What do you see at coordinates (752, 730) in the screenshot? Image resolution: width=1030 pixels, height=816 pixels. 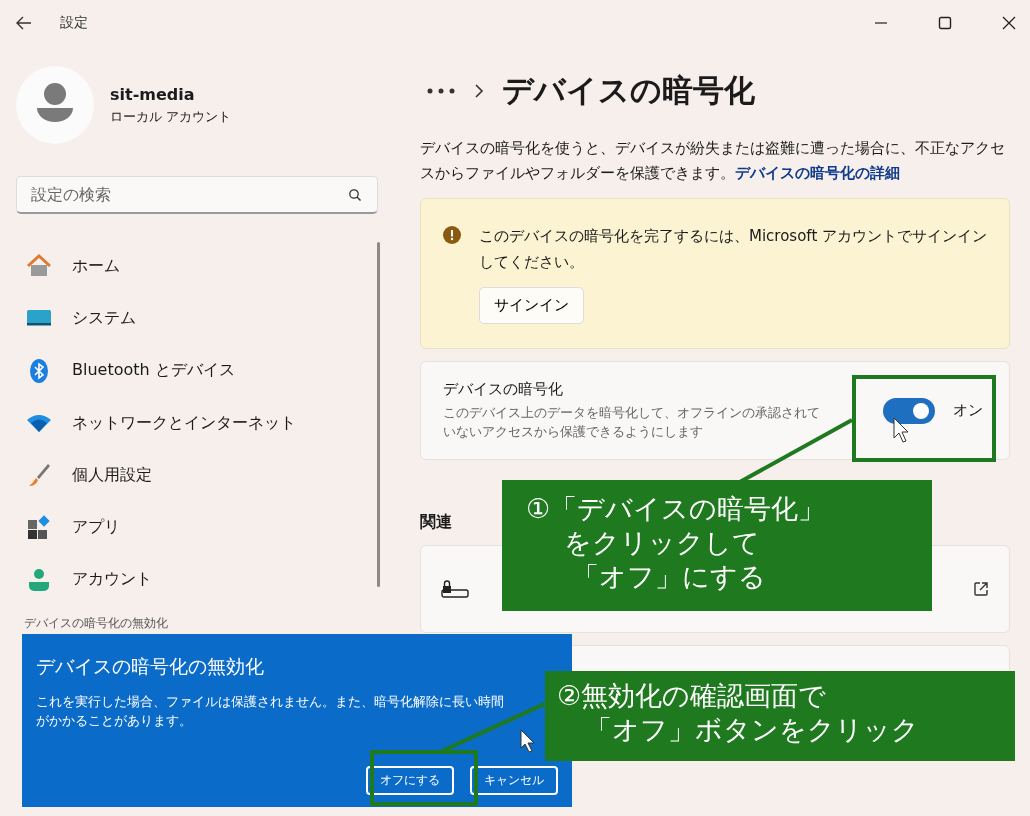 I see `annotation-text: 「オフ」ボタンをクリック` at bounding box center [752, 730].